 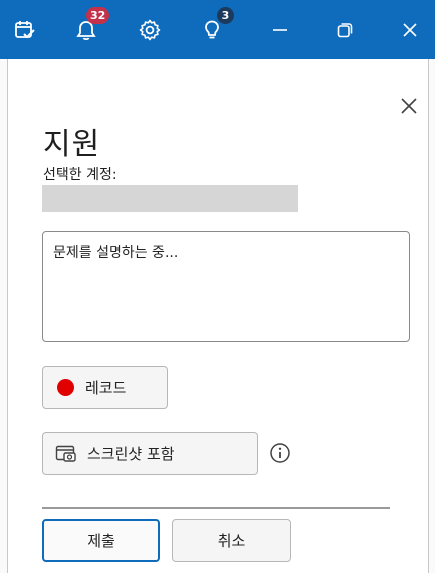 What do you see at coordinates (66, 454) in the screenshot?
I see `screenshot-icon` at bounding box center [66, 454].